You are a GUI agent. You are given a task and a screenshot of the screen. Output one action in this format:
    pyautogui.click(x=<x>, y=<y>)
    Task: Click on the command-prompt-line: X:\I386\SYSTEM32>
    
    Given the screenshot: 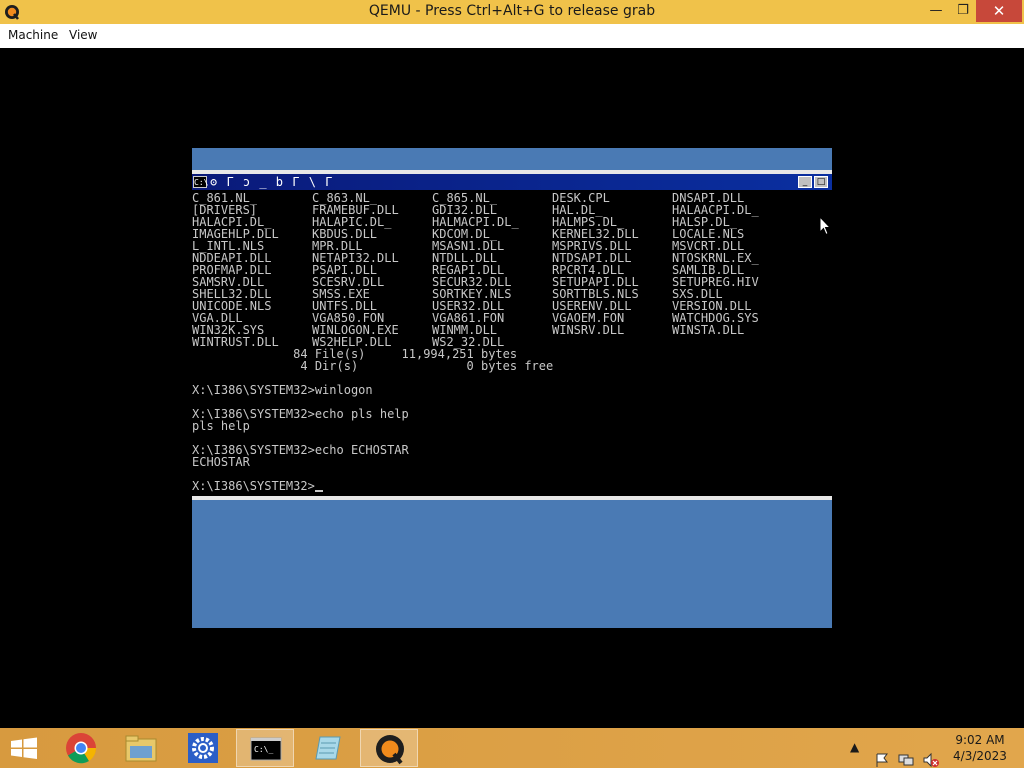 What is the action you would take?
    pyautogui.click(x=512, y=486)
    